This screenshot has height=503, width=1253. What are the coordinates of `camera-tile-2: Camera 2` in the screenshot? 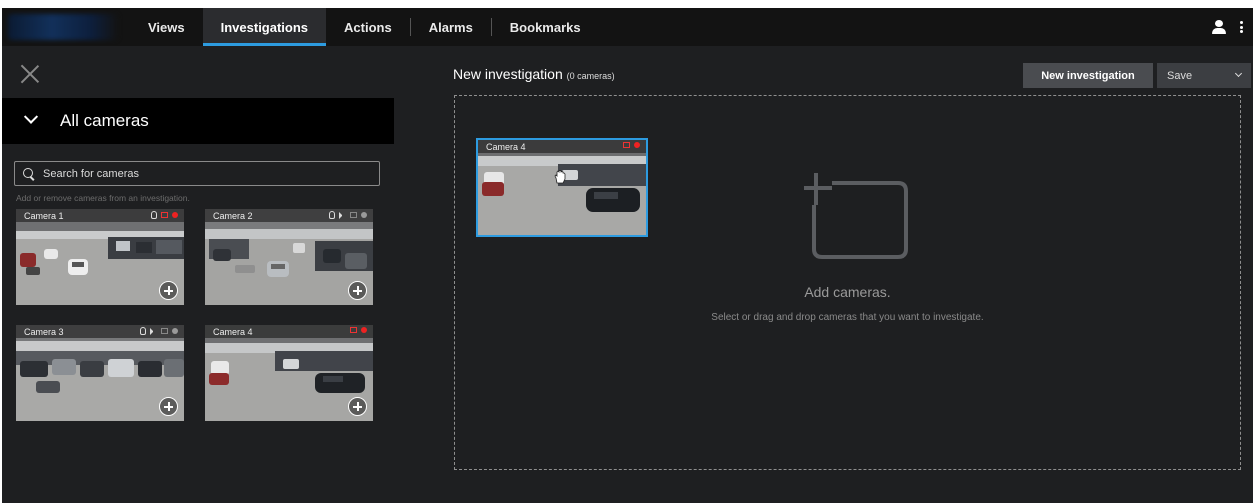 It's located at (289, 257).